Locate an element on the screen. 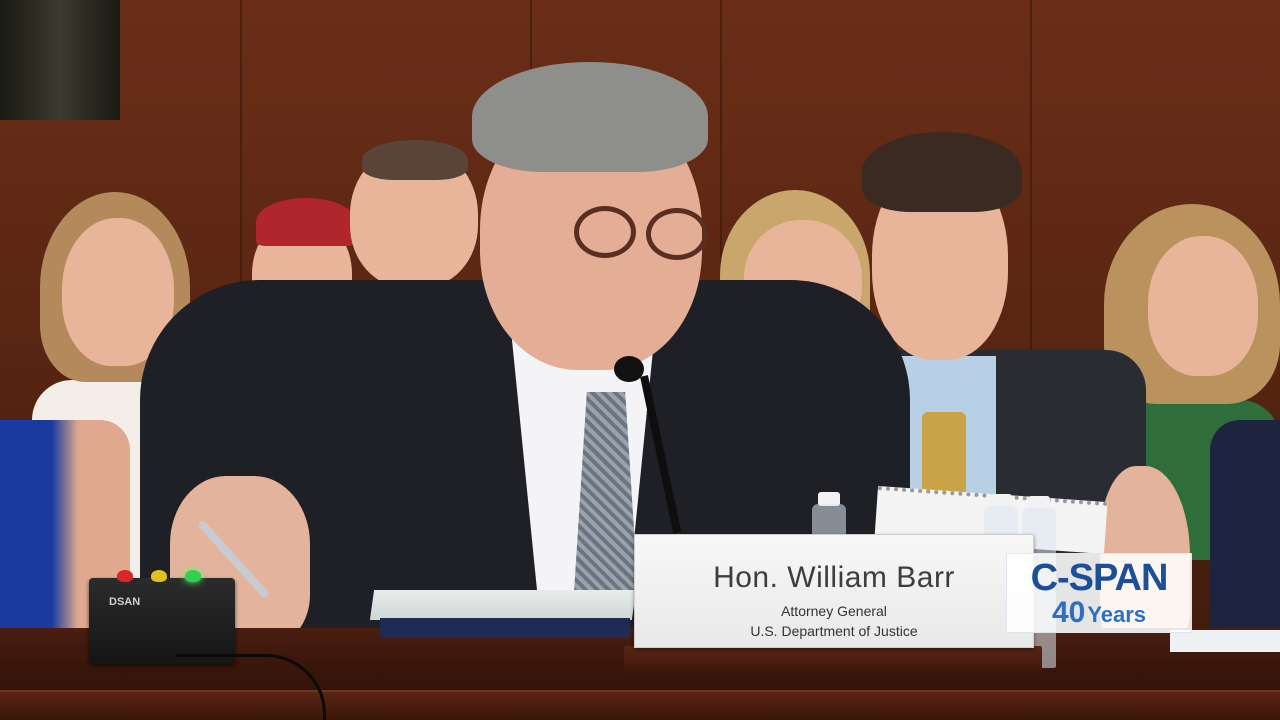  timer-brand: DSAN is located at coordinates (125, 602).